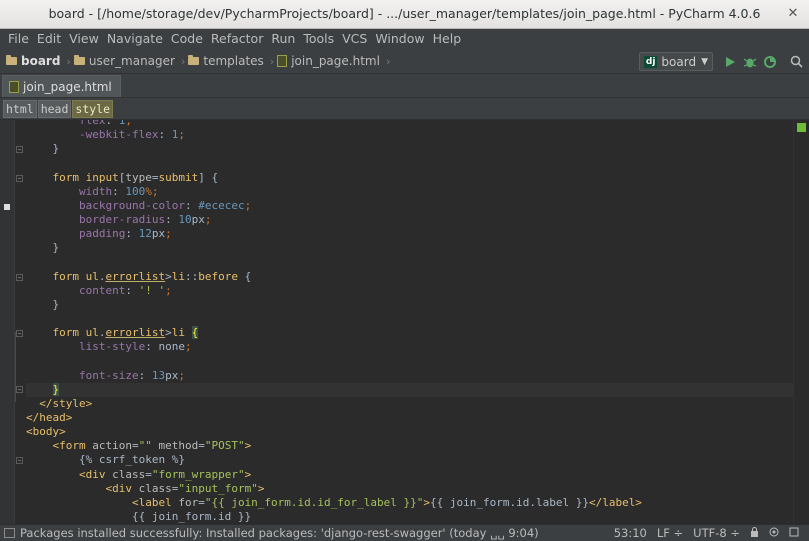 The width and height of the screenshot is (809, 541). What do you see at coordinates (218, 488) in the screenshot?
I see `code-token: "input_form"` at bounding box center [218, 488].